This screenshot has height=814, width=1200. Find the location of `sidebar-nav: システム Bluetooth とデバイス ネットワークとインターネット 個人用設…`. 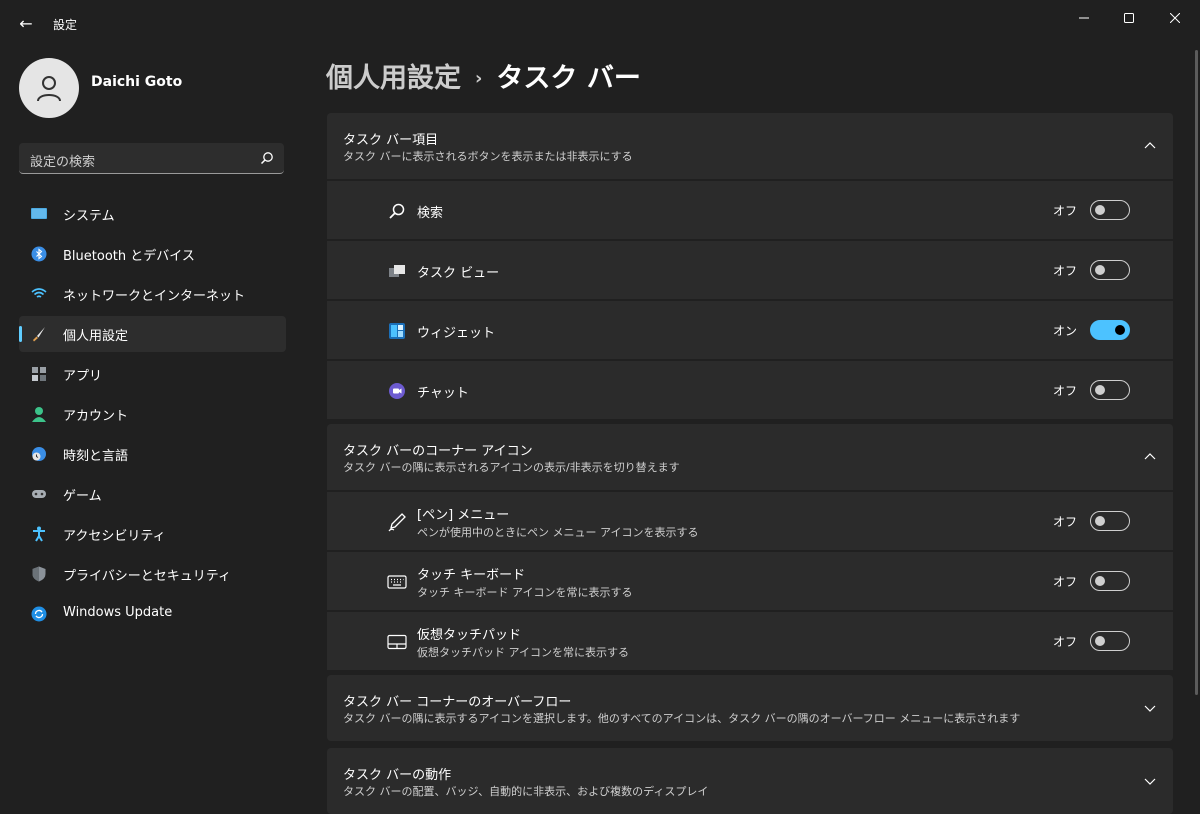

sidebar-nav: システム Bluetooth とデバイス ネットワークとインターネット 個人用設… is located at coordinates (152, 416).